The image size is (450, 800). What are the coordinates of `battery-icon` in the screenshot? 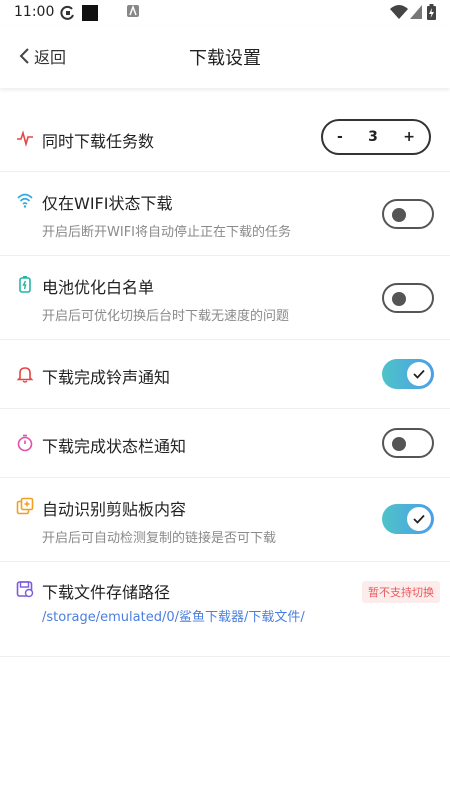 It's located at (431, 12).